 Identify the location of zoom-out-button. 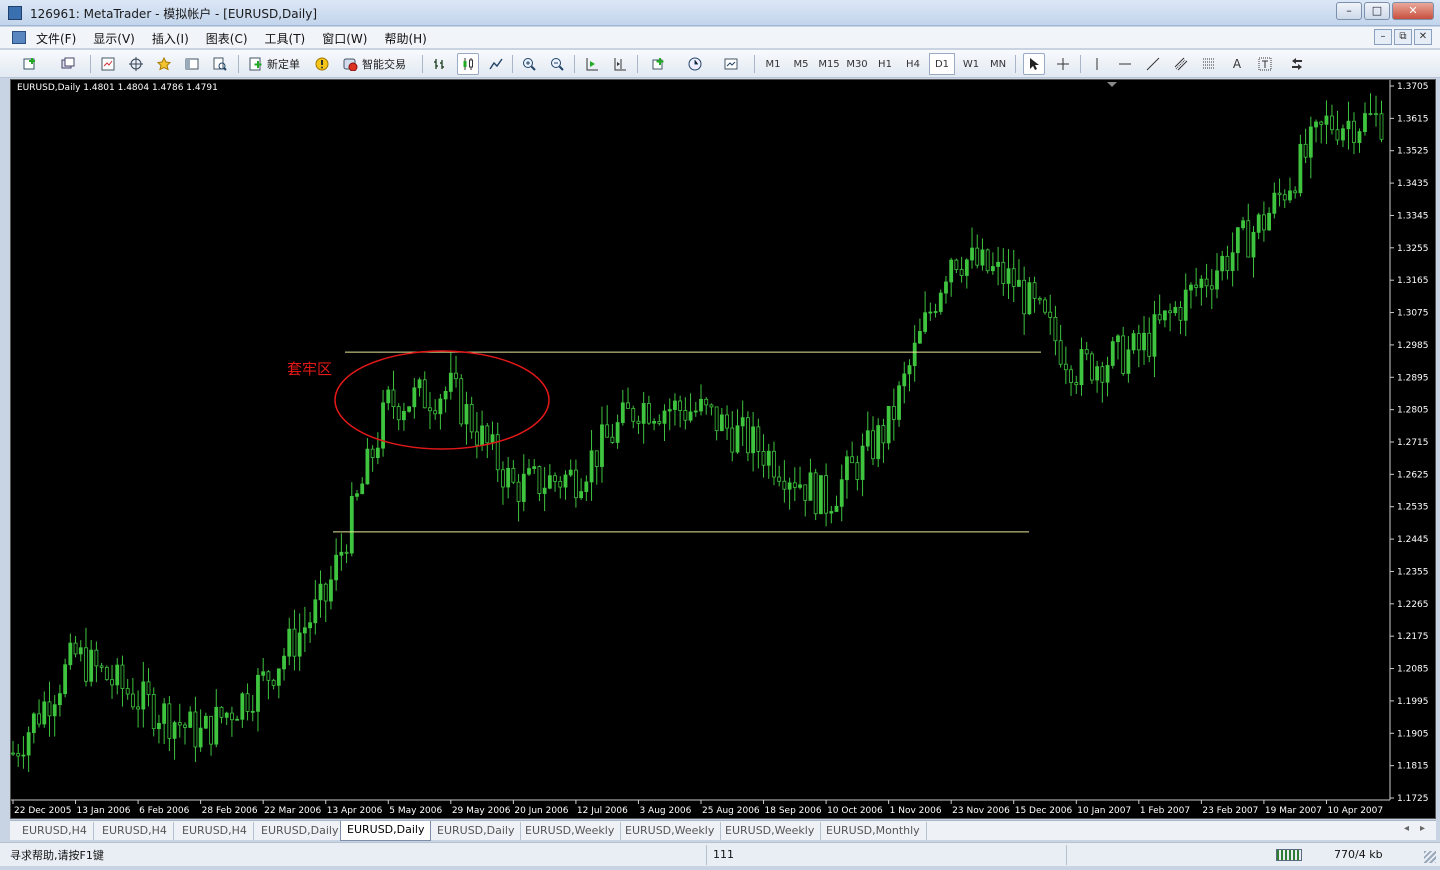
(557, 64).